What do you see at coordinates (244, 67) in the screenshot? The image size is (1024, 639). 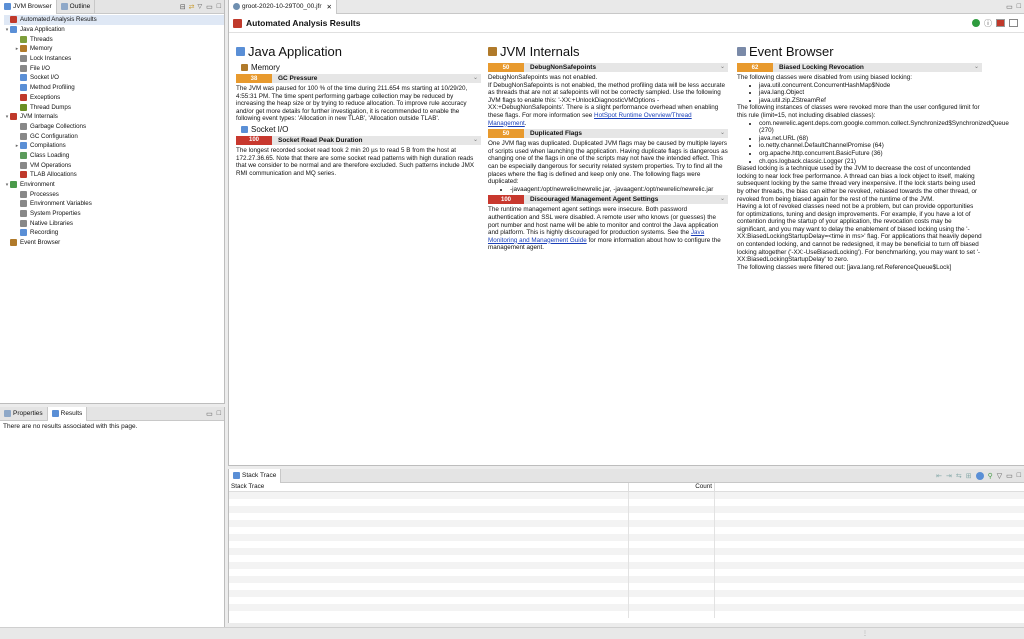 I see `memory-icon` at bounding box center [244, 67].